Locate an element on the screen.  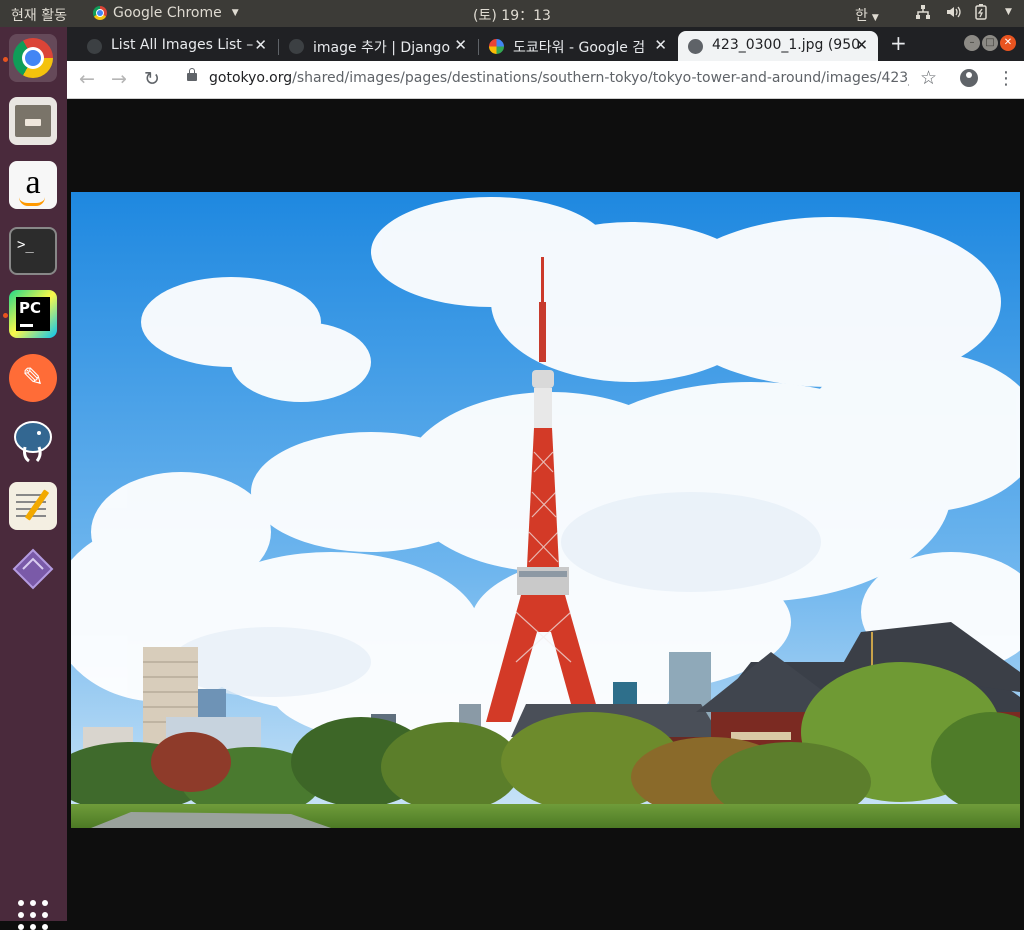
launcher-amazon: a is located at coordinates (33, 185).